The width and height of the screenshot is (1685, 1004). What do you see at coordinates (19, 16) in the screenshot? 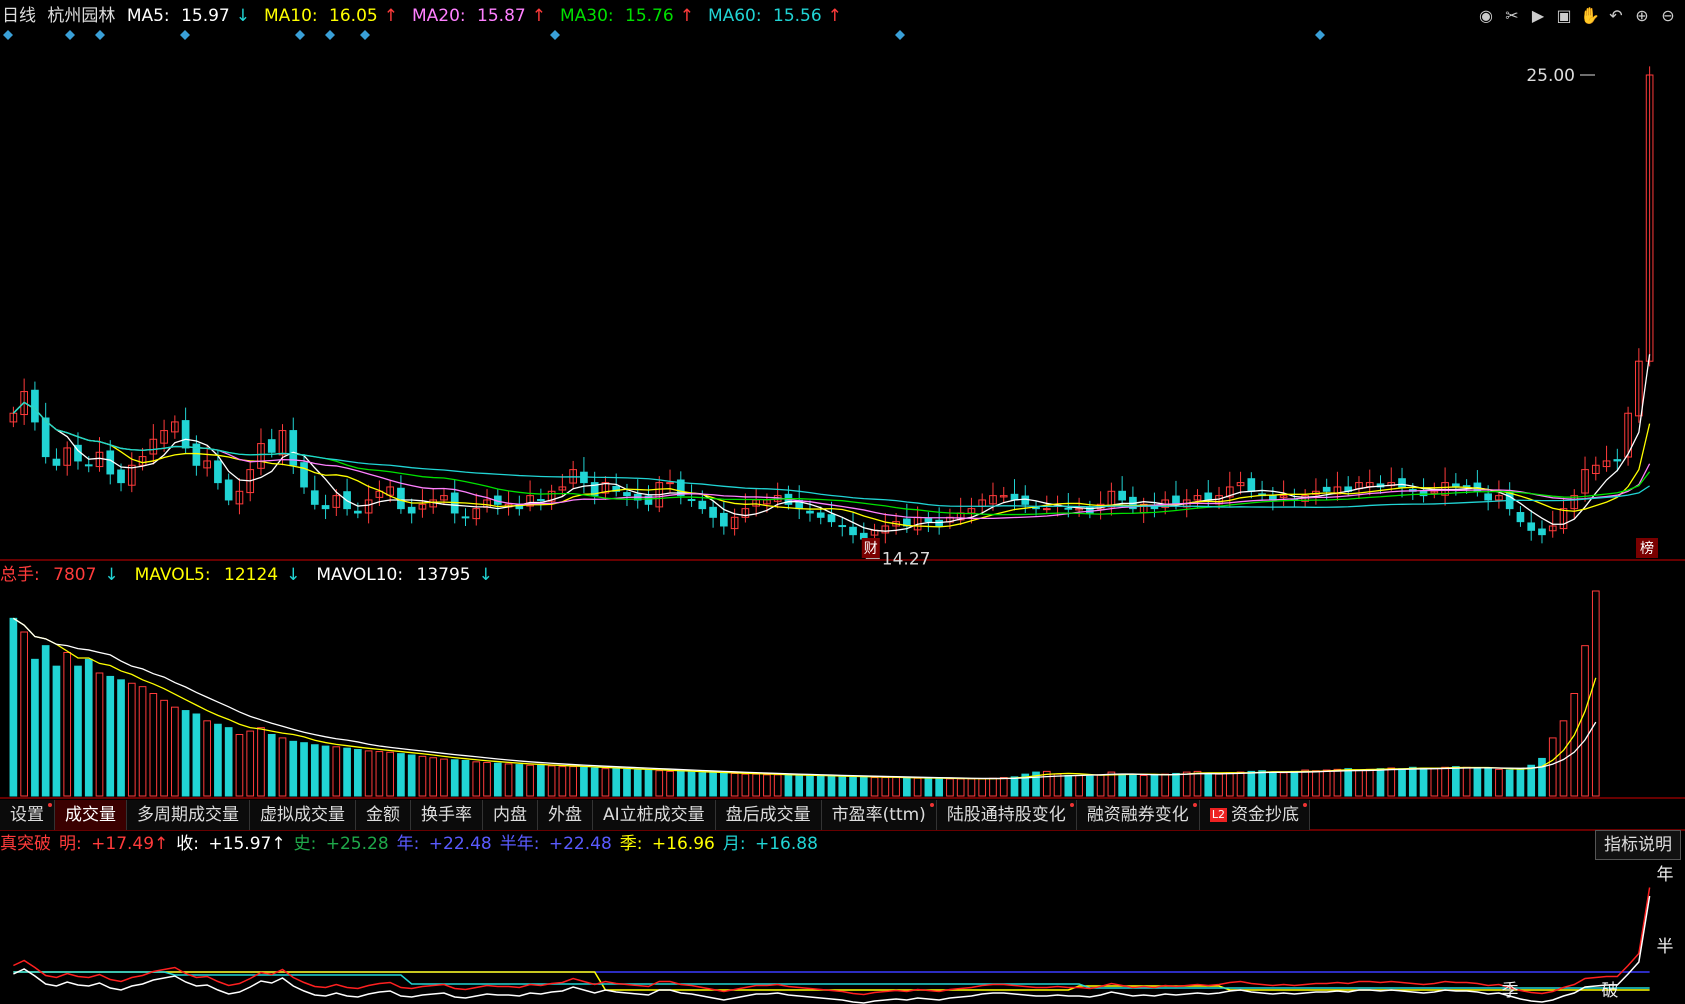
I see `period-label: 日线` at bounding box center [19, 16].